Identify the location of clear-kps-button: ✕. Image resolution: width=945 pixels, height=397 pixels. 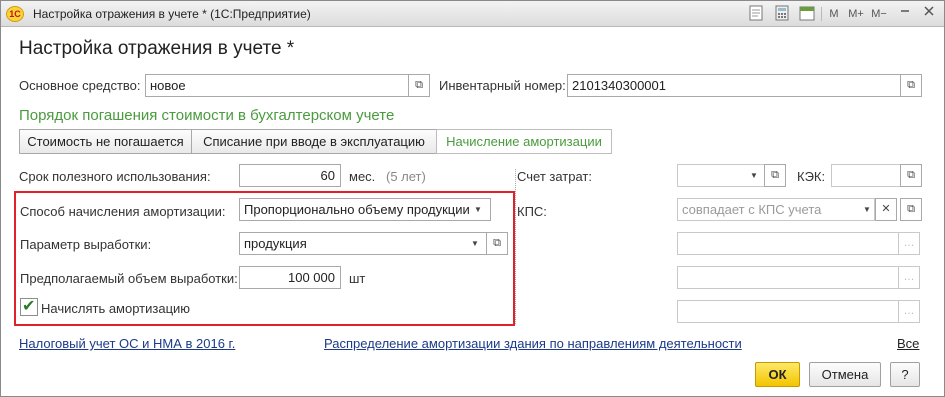
(886, 209).